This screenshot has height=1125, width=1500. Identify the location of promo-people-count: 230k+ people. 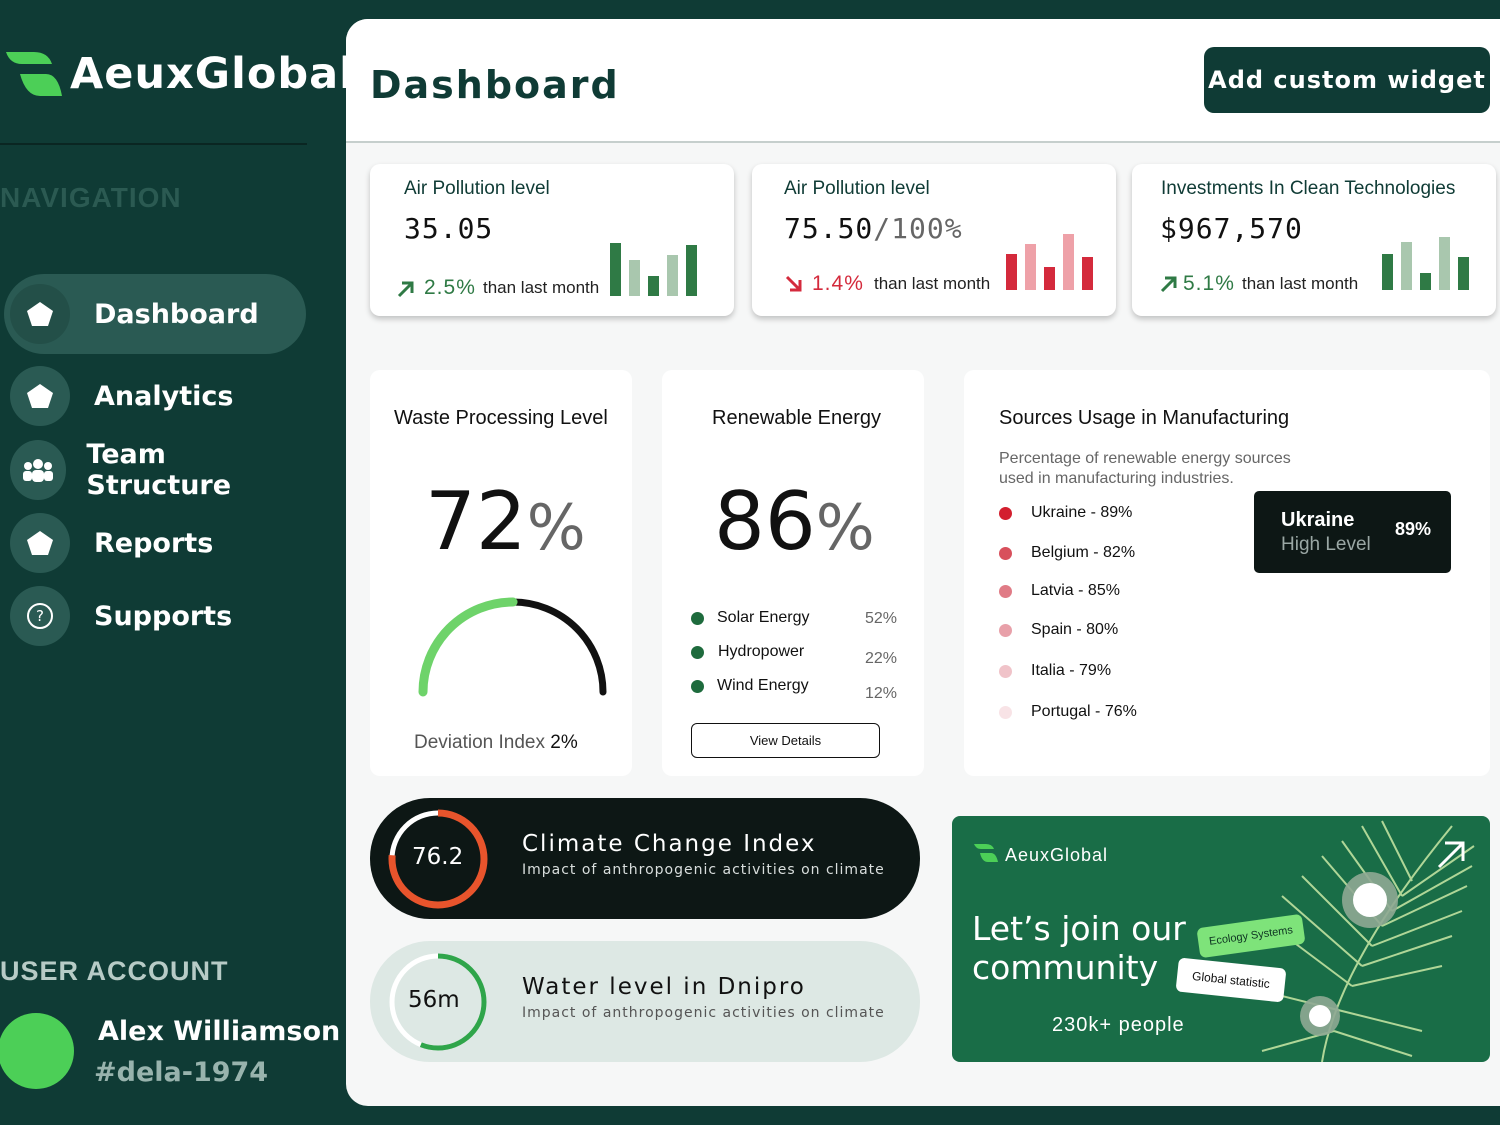
(1118, 1025).